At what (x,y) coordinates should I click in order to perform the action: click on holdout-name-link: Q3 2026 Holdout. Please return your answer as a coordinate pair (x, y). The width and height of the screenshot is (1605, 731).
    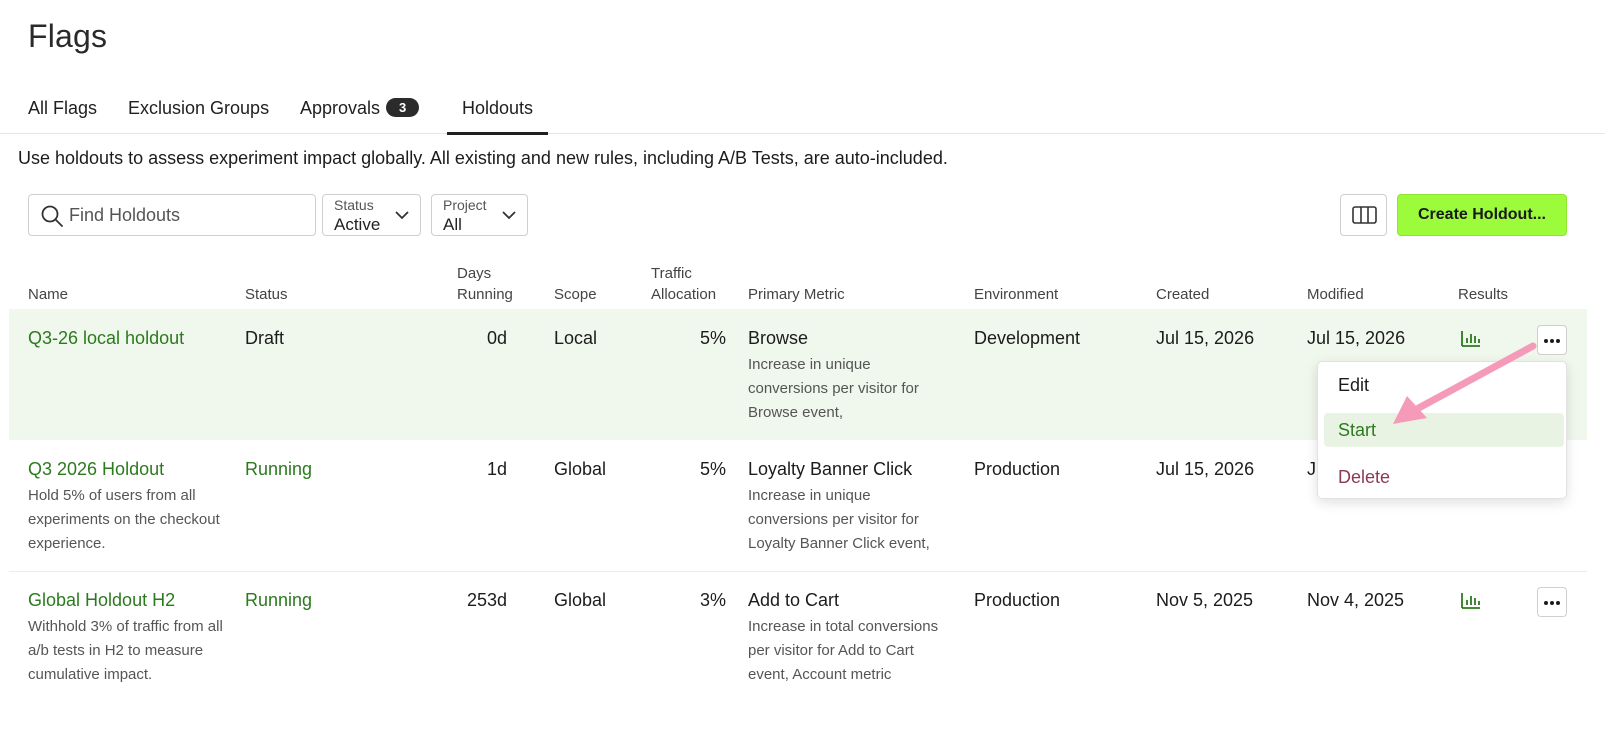
    Looking at the image, I should click on (128, 469).